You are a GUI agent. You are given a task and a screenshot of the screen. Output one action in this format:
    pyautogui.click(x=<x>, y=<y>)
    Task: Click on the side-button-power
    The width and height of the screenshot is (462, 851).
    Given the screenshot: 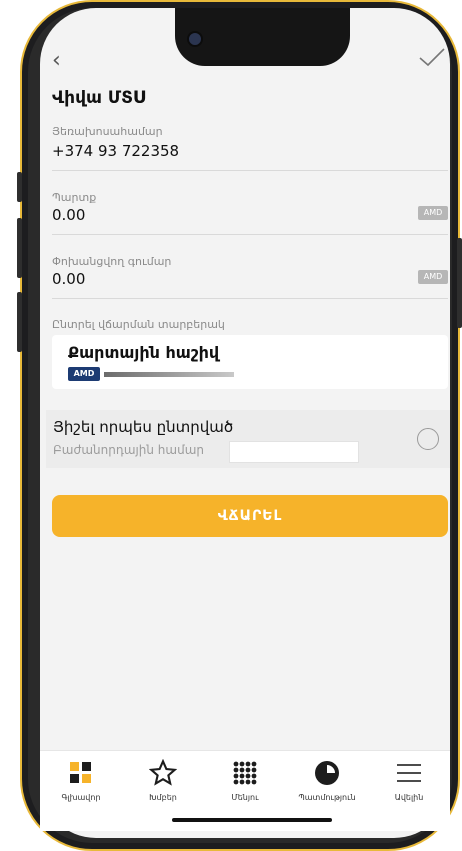 What is the action you would take?
    pyautogui.click(x=459, y=283)
    